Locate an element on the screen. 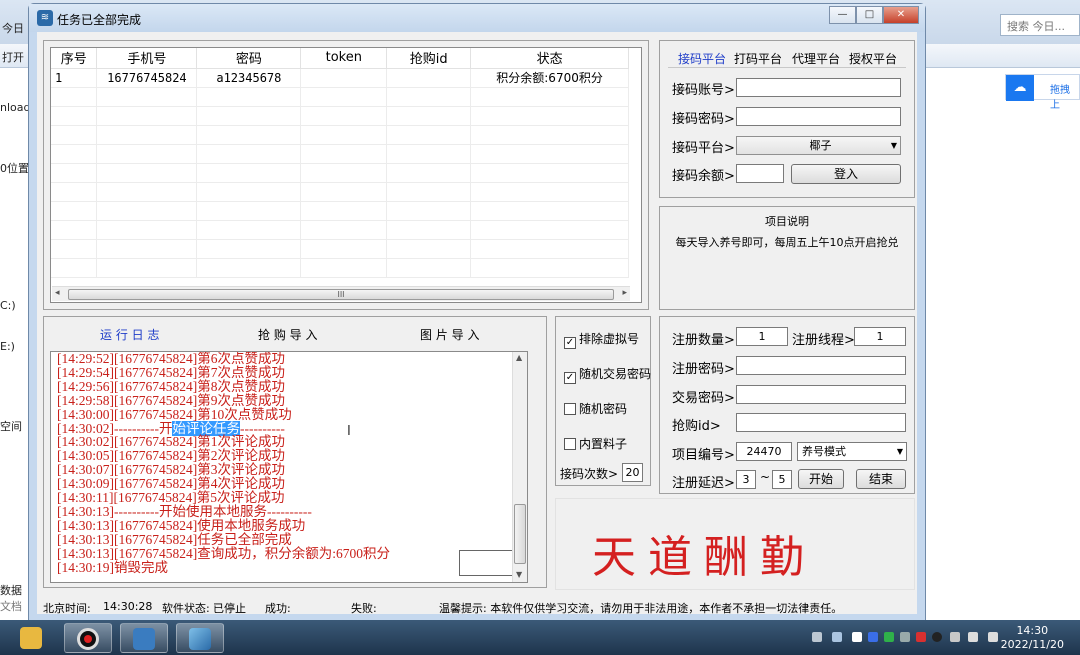 The height and width of the screenshot is (655, 1080). code-password-label: 接码密码> is located at coordinates (703, 119).